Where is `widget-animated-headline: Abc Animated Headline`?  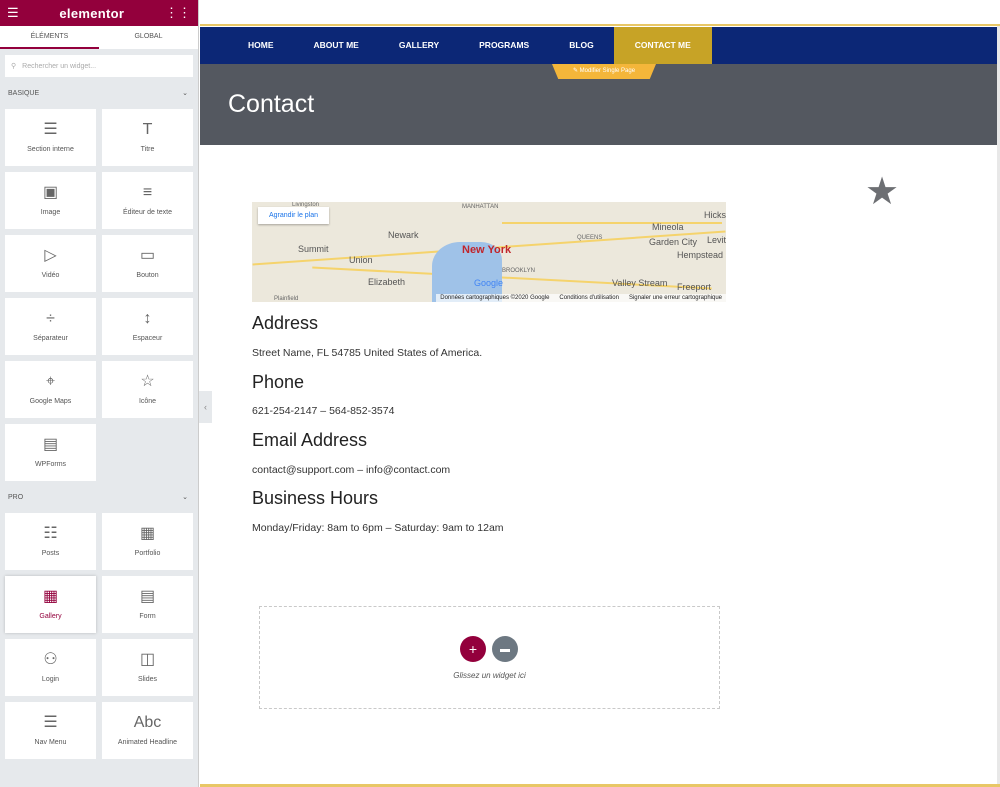 widget-animated-headline: Abc Animated Headline is located at coordinates (147, 730).